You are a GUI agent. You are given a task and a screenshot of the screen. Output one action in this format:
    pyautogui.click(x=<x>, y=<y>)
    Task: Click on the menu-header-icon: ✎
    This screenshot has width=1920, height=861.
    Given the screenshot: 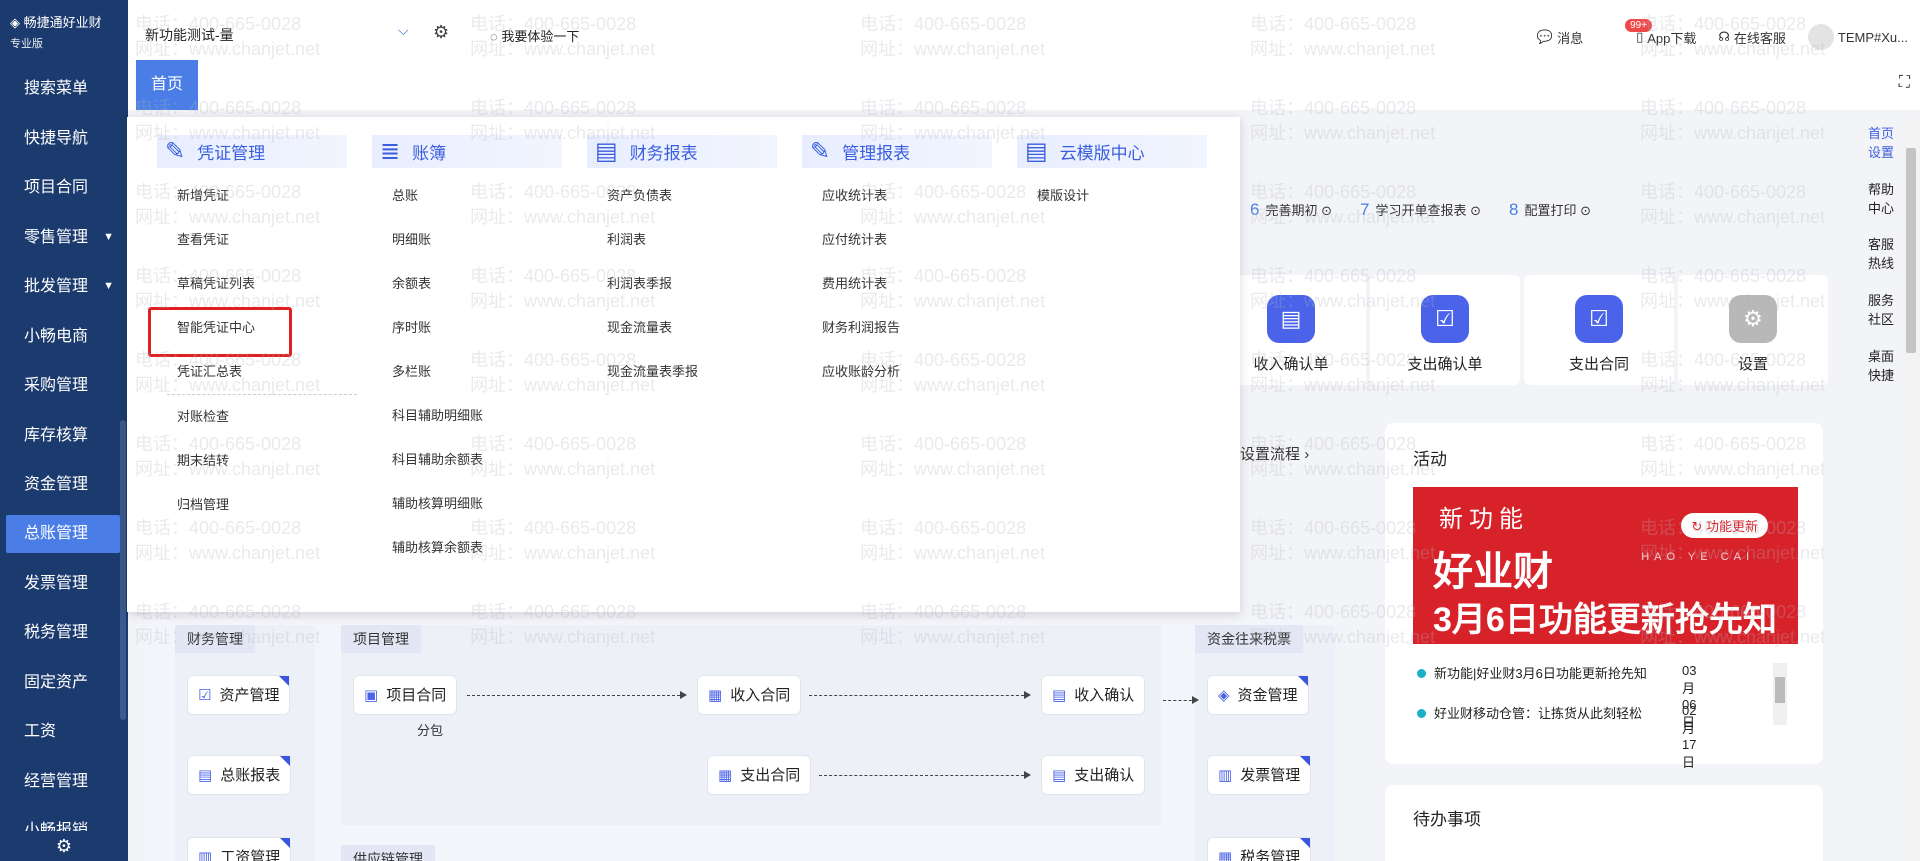 What is the action you would take?
    pyautogui.click(x=820, y=151)
    